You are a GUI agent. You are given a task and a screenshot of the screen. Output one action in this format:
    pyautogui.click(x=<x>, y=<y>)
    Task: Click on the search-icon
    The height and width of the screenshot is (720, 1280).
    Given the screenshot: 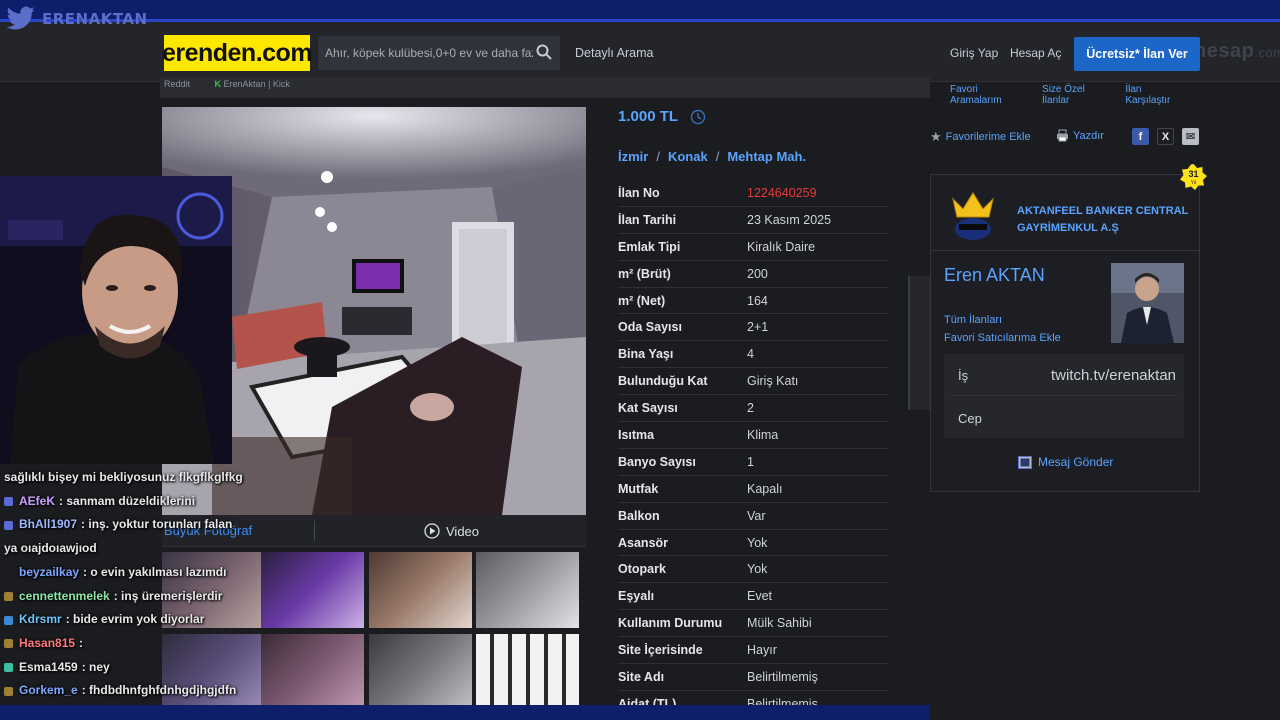 What is the action you would take?
    pyautogui.click(x=544, y=52)
    